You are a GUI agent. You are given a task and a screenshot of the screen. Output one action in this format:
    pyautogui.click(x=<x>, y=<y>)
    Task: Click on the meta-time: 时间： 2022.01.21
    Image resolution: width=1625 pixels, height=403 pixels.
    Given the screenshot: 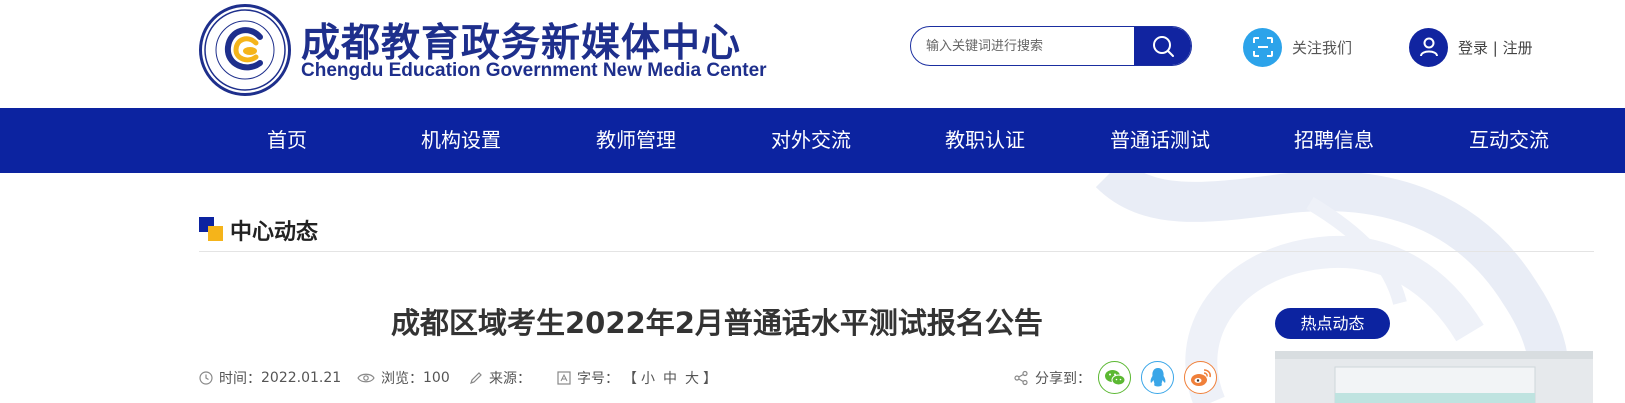 What is the action you would take?
    pyautogui.click(x=270, y=378)
    